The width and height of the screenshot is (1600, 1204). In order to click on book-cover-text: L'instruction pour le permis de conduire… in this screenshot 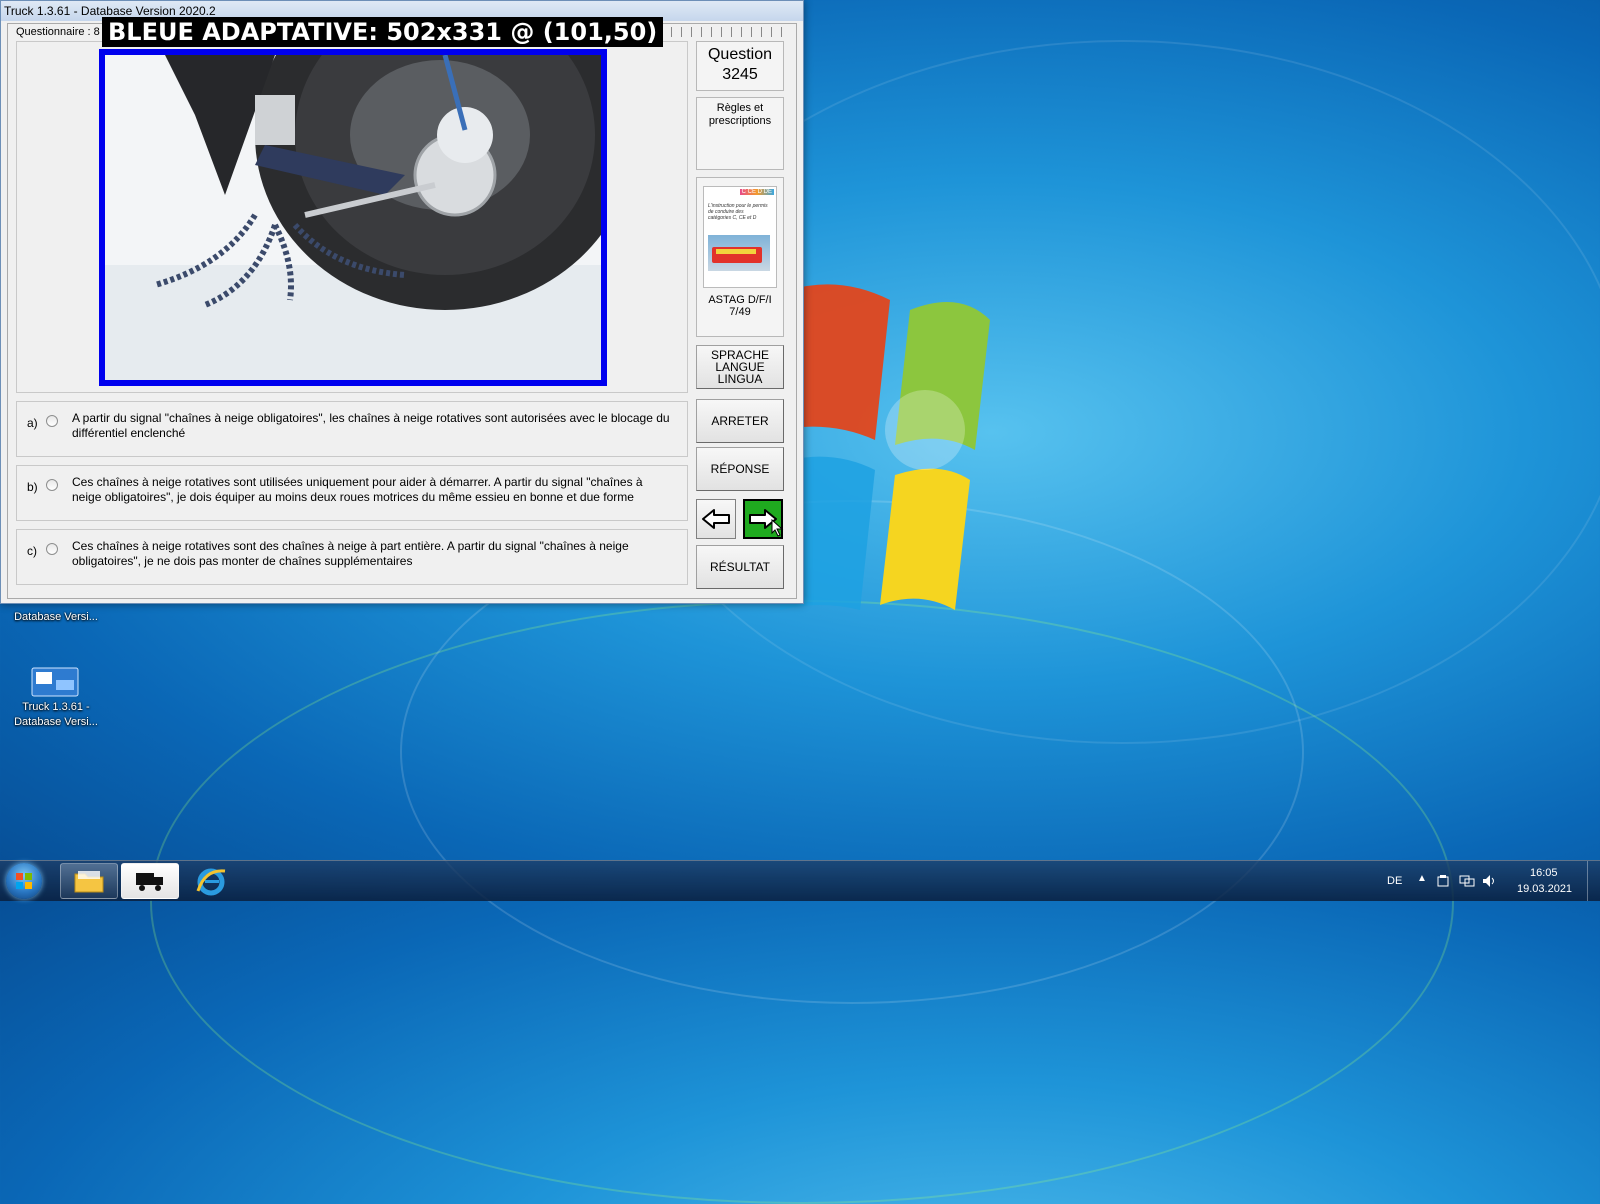, I will do `click(738, 212)`.